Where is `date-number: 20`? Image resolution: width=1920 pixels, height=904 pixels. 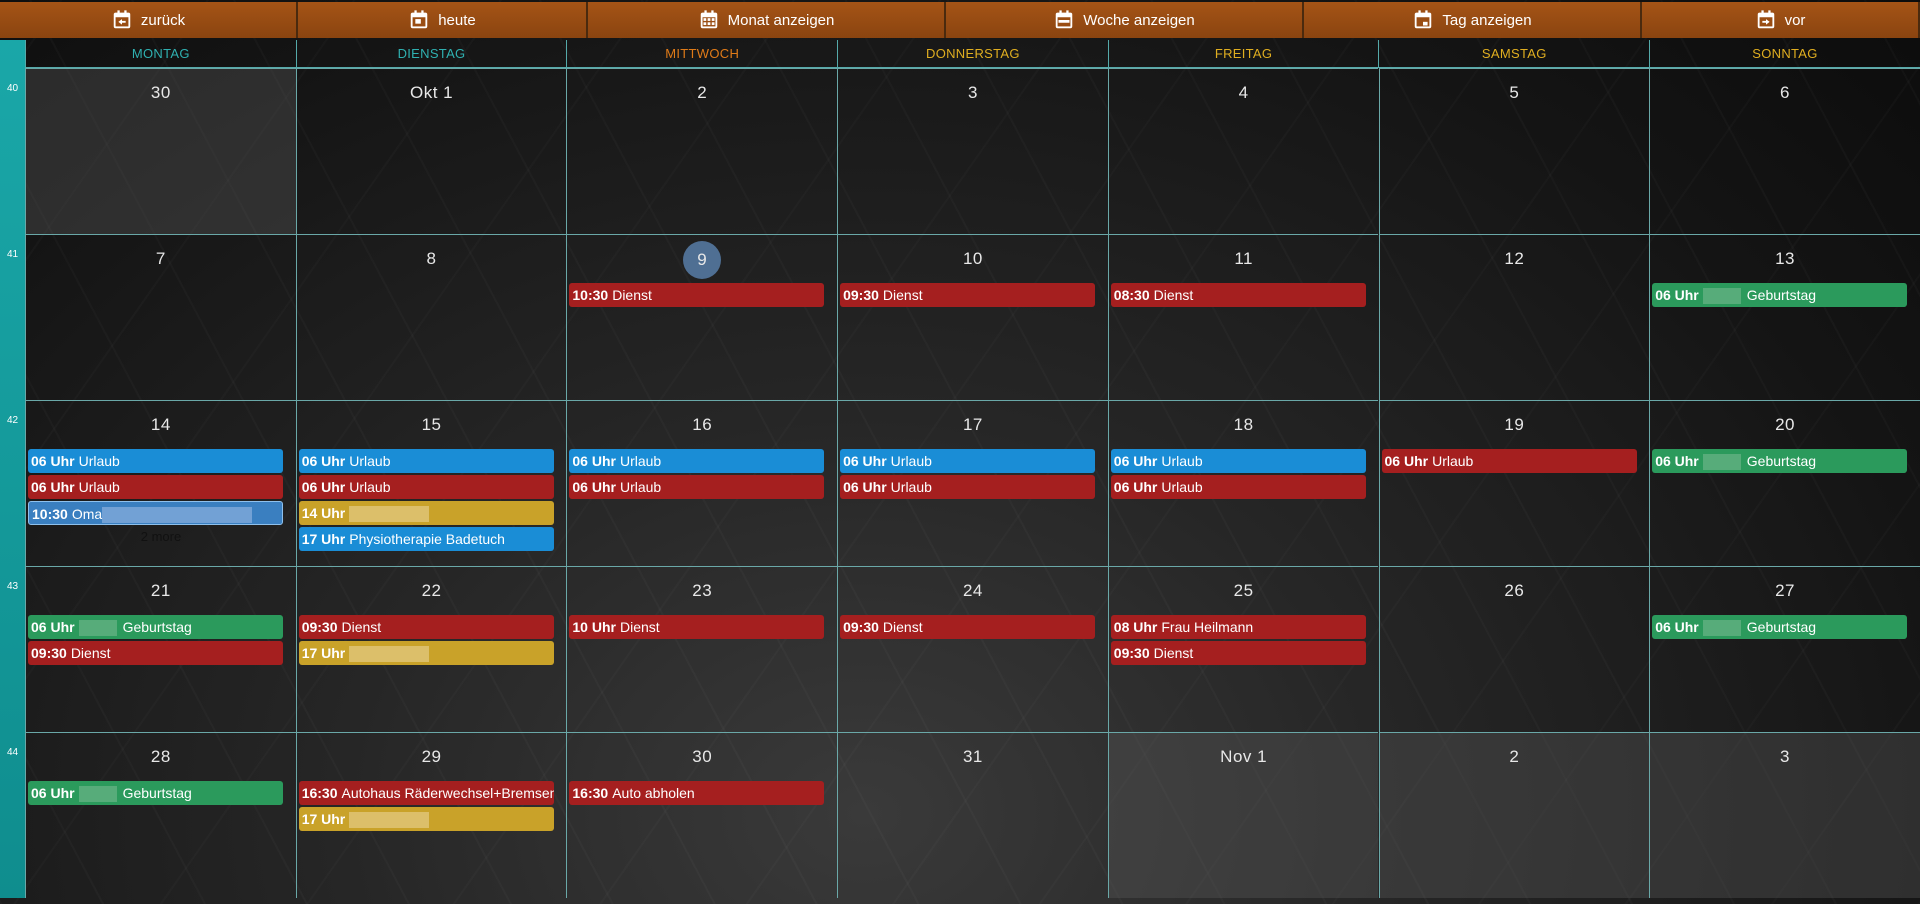
date-number: 20 is located at coordinates (1785, 425).